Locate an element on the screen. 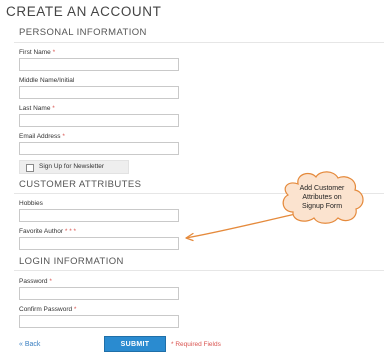 This screenshot has height=357, width=384. callout-line: Attributes on is located at coordinates (322, 197).